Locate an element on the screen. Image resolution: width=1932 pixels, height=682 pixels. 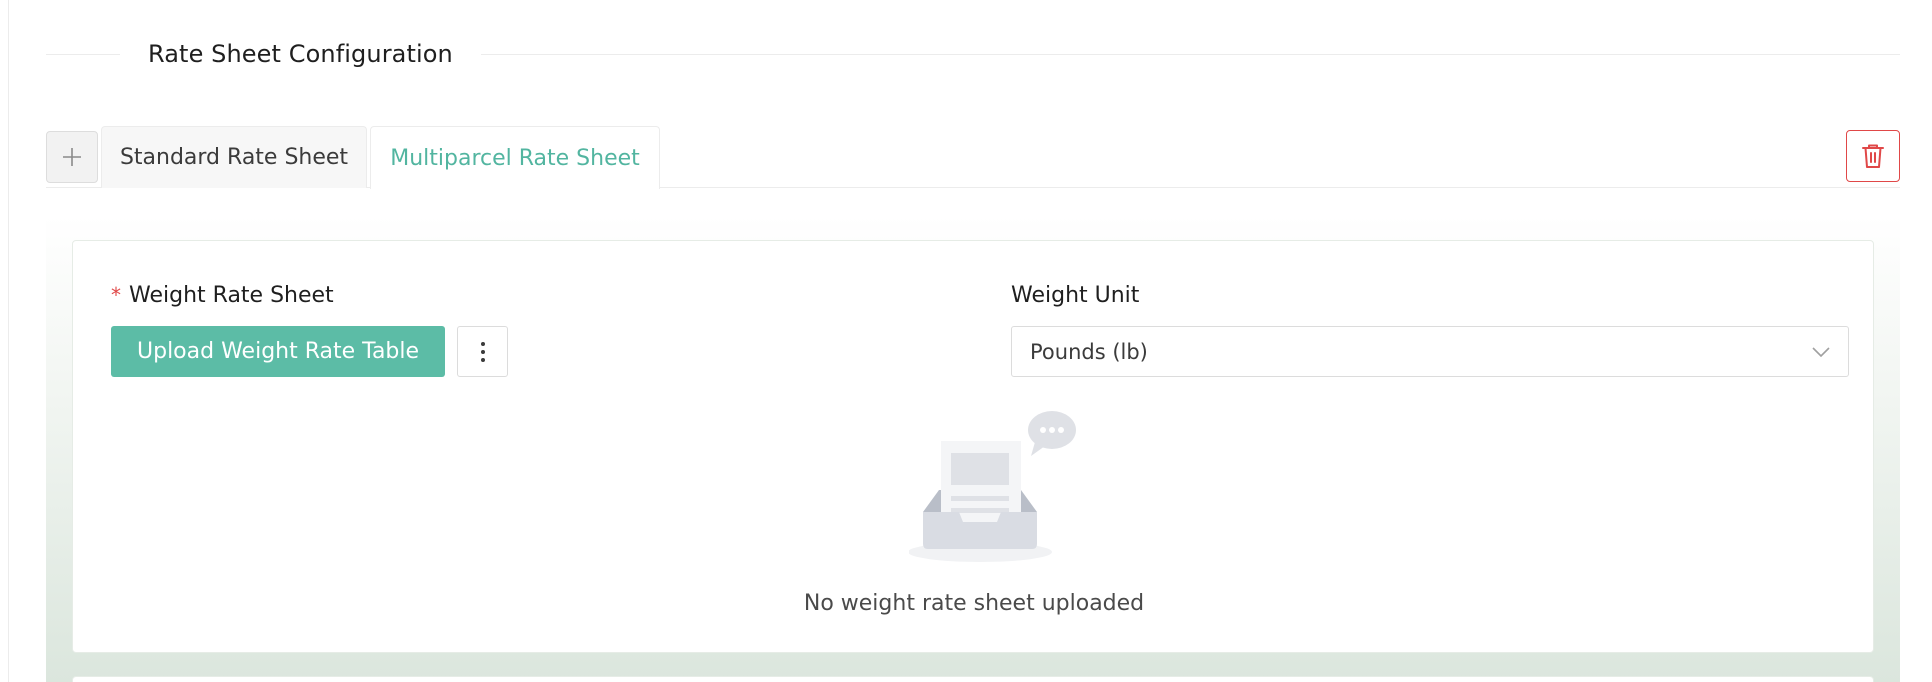
divider-right is located at coordinates (1190, 54).